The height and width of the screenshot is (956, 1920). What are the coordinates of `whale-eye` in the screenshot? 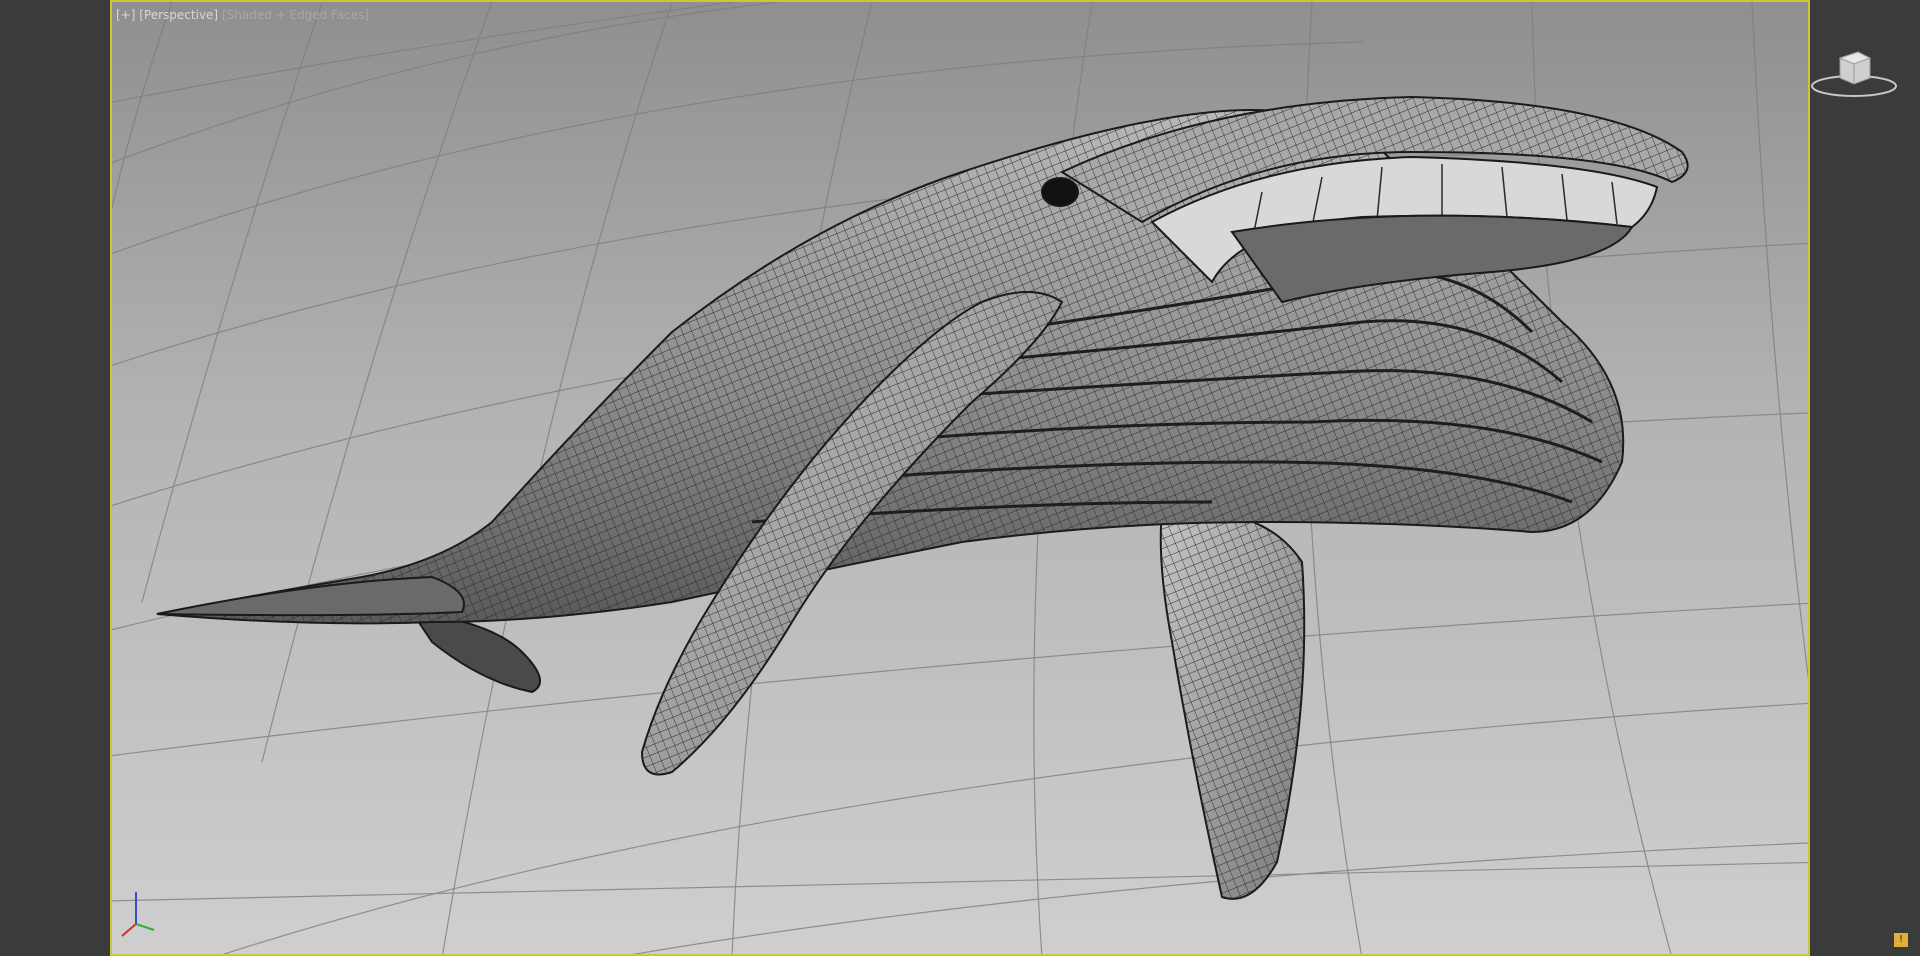 It's located at (1060, 192).